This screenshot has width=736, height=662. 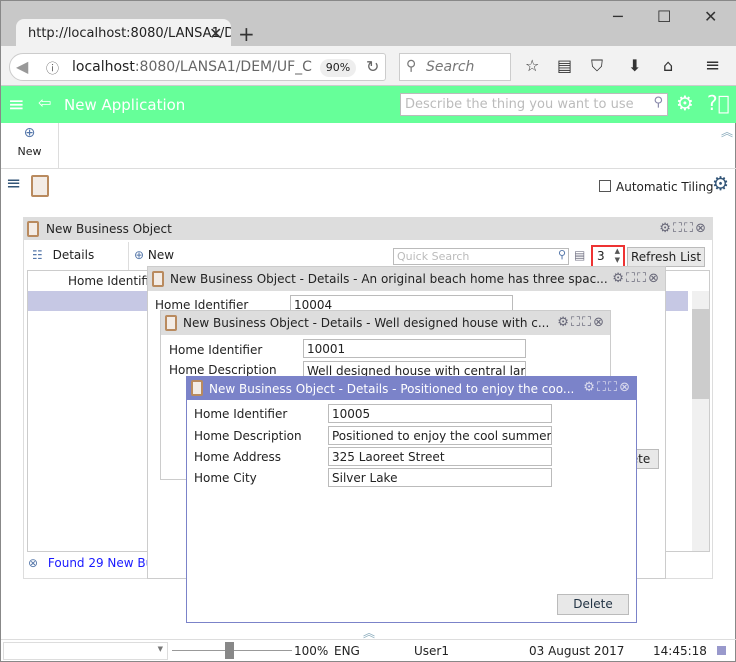 I want to click on auto-tiling-label: Automatic Tiling, so click(x=665, y=187).